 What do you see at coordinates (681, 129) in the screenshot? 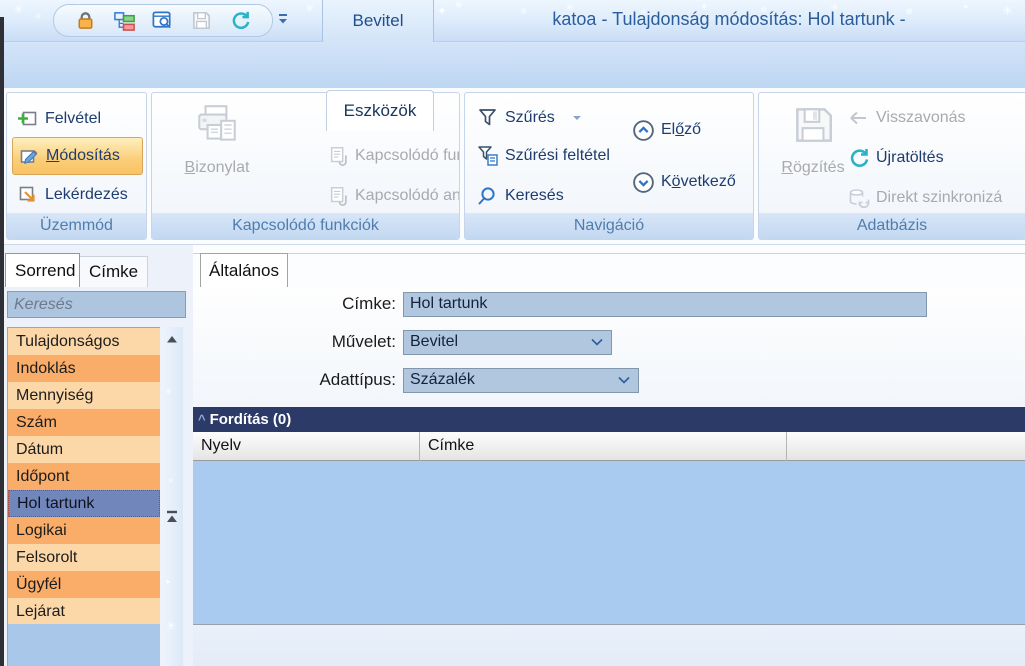
I see `elozo-label: Előző` at bounding box center [681, 129].